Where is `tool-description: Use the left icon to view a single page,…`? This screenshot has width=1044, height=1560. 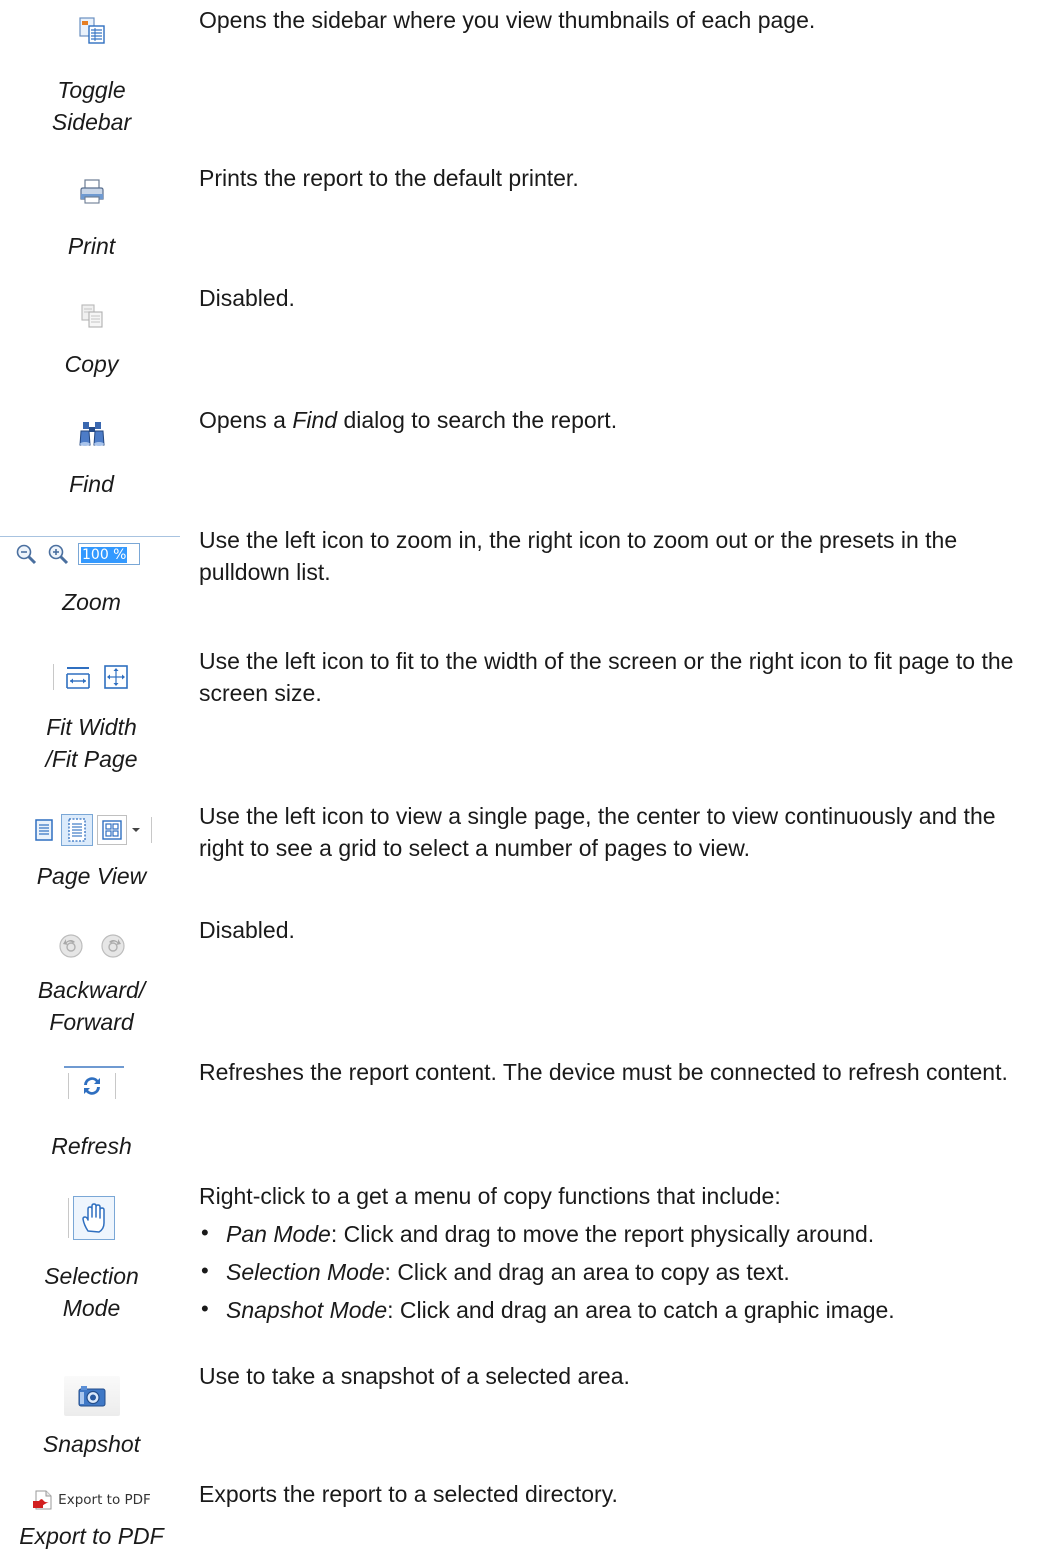
tool-description: Use the left icon to view a single page,… is located at coordinates (597, 832).